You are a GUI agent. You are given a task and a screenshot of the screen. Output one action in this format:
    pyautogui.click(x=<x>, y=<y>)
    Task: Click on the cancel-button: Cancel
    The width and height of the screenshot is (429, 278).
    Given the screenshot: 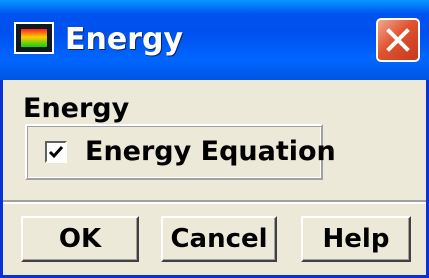 What is the action you would take?
    pyautogui.click(x=219, y=239)
    